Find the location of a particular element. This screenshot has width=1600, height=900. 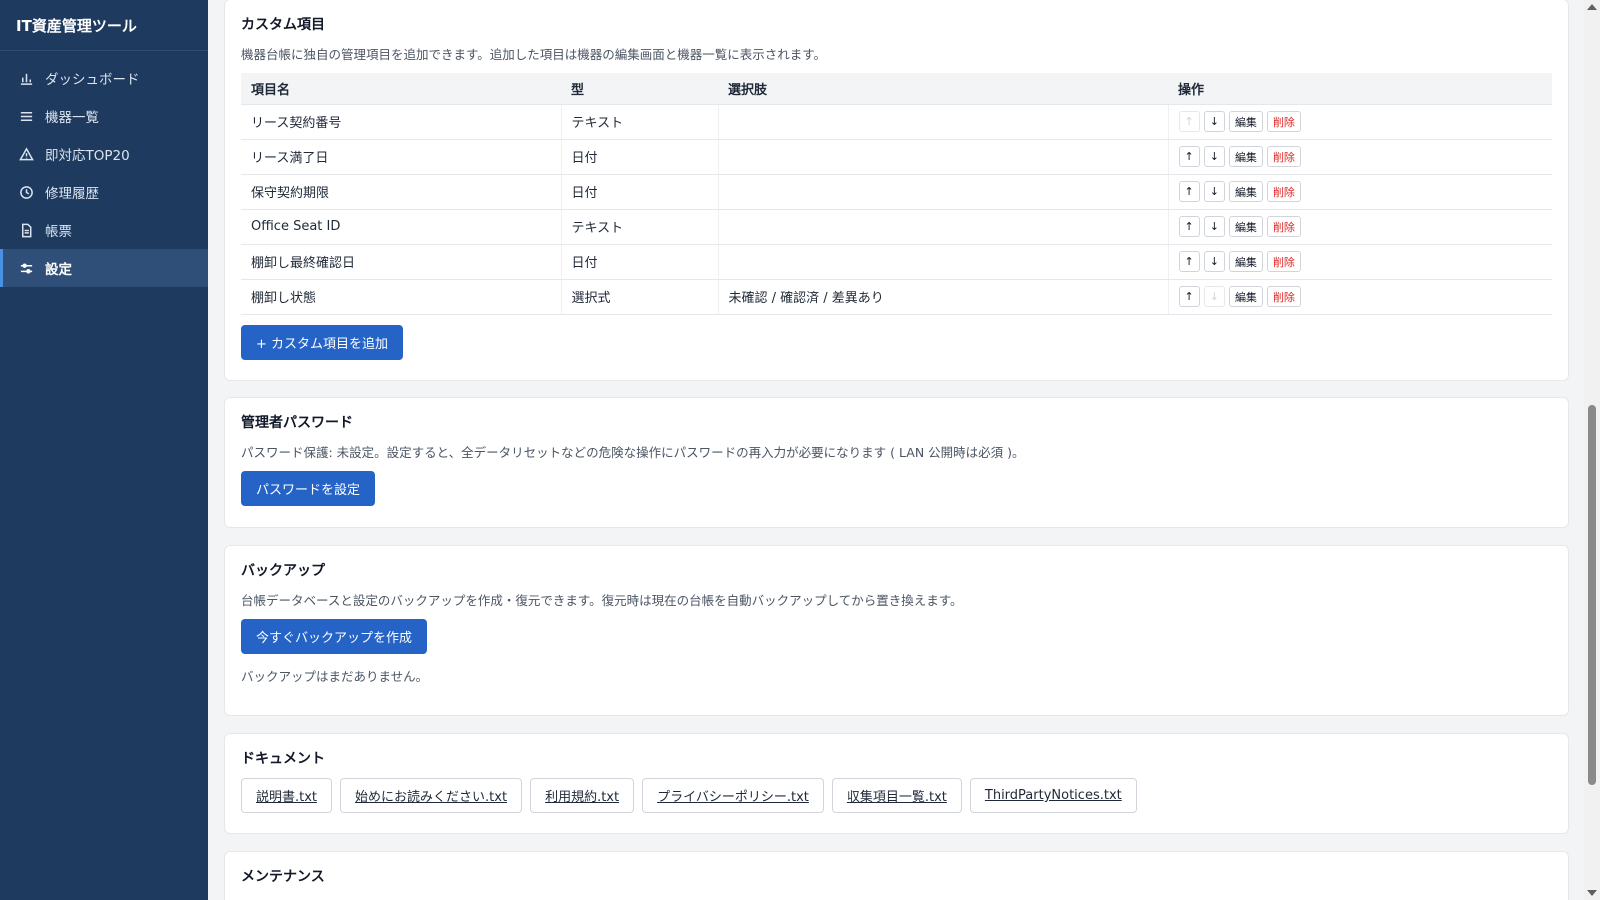

vertical-scrollbar is located at coordinates (1592, 450).